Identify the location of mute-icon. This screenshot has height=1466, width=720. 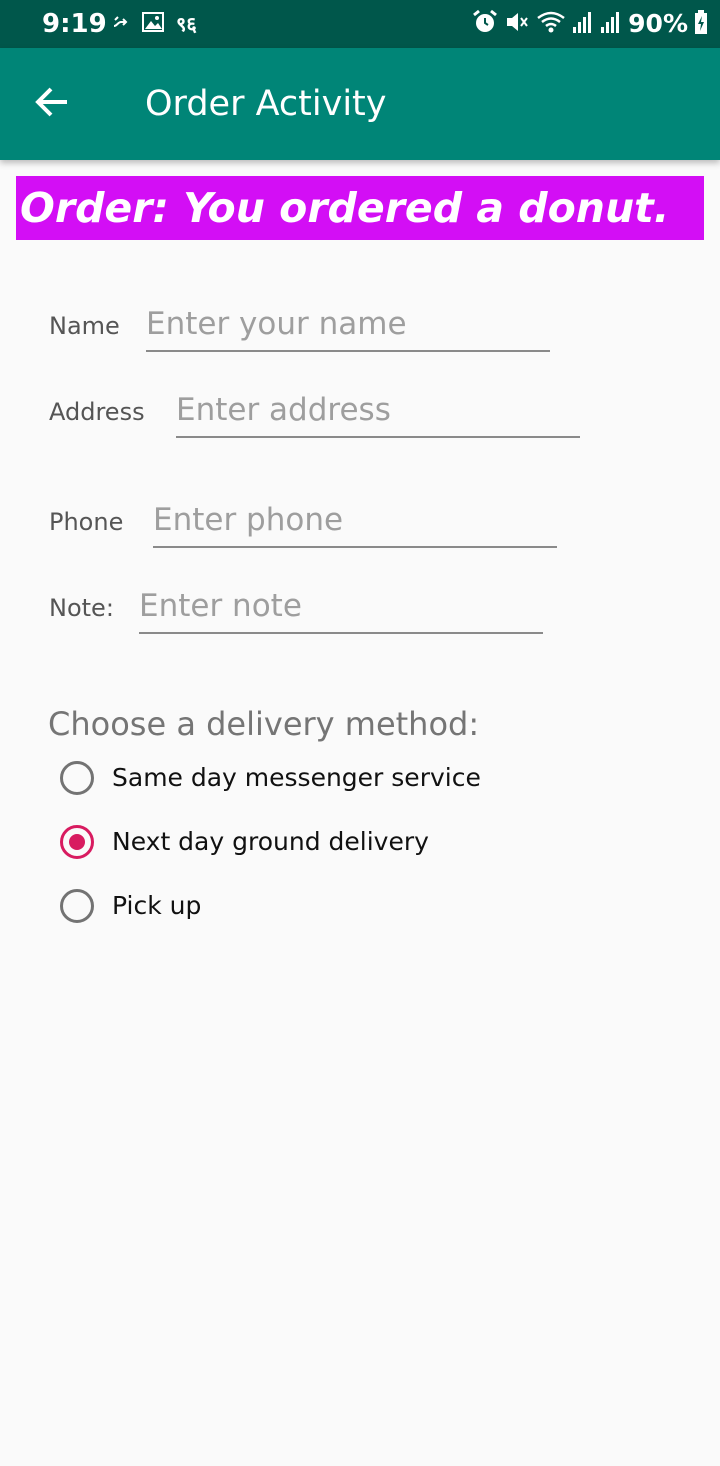
(517, 24).